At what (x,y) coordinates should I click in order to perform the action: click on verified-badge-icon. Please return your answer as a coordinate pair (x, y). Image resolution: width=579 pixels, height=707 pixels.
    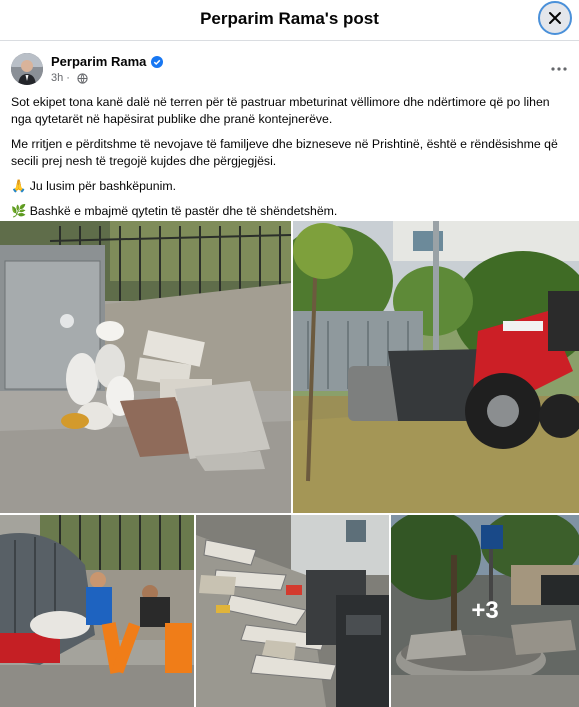
    Looking at the image, I should click on (157, 61).